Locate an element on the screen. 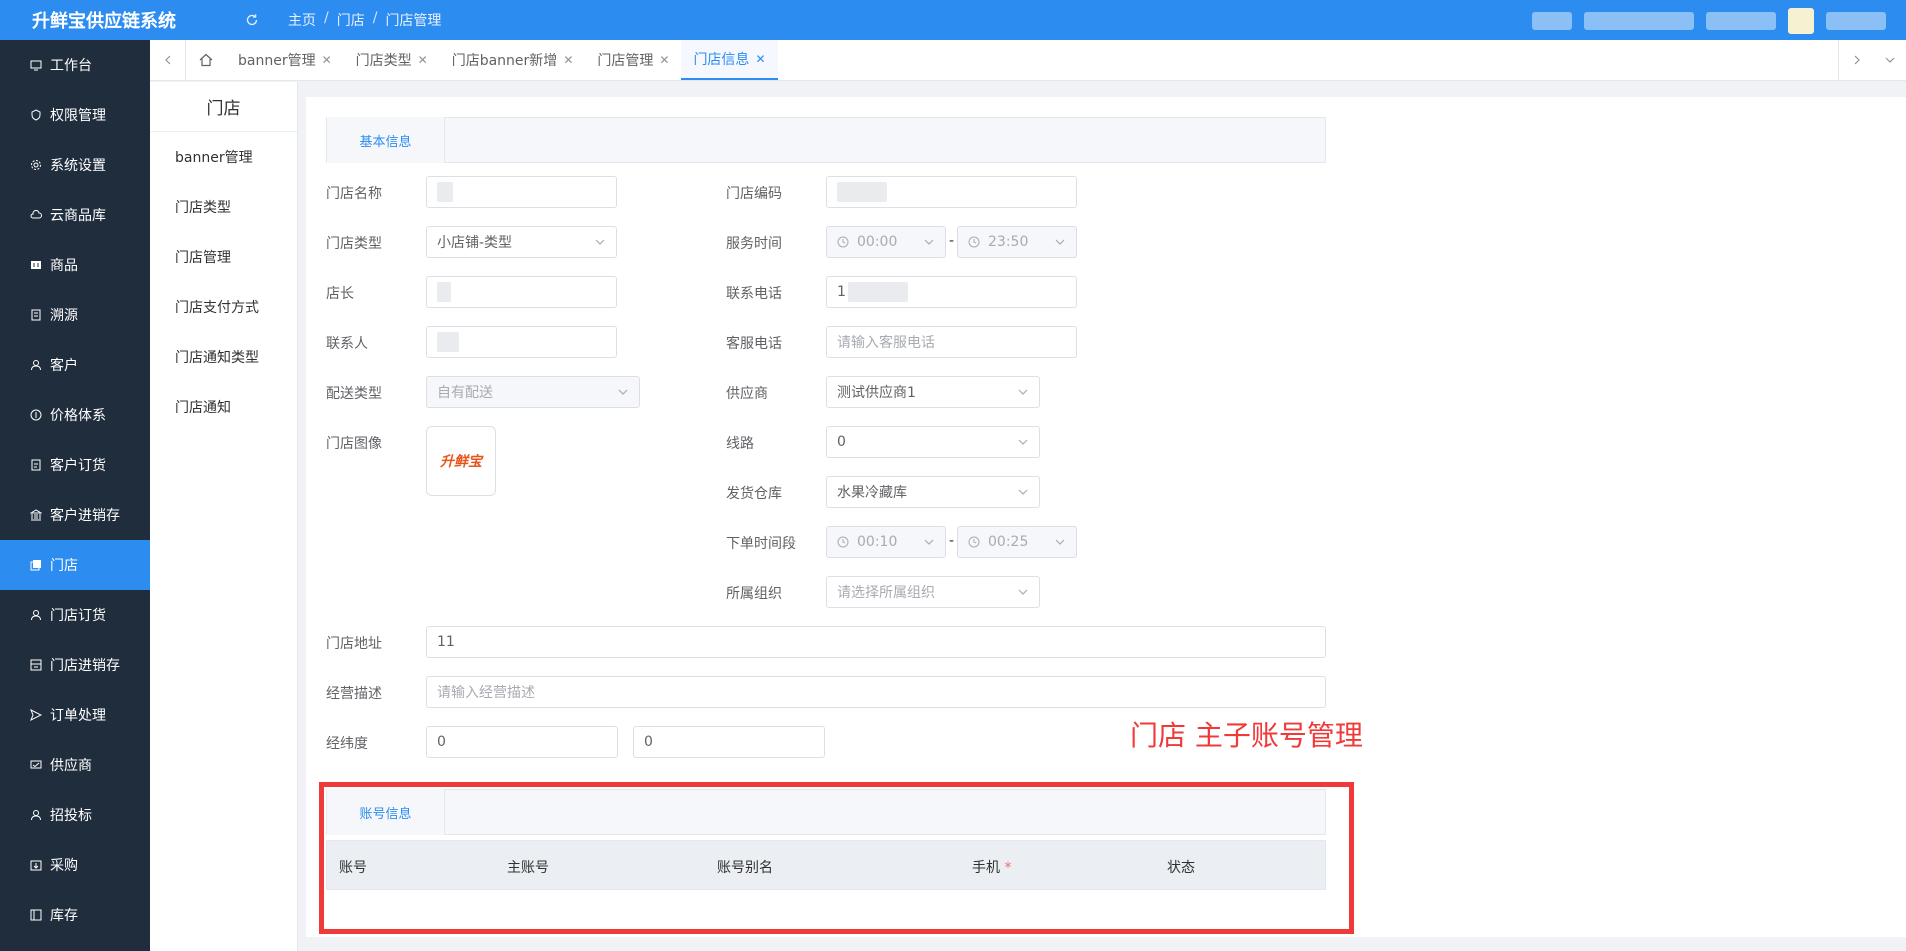 The image size is (1906, 951). service-end-picker: 23:50 is located at coordinates (1017, 242).